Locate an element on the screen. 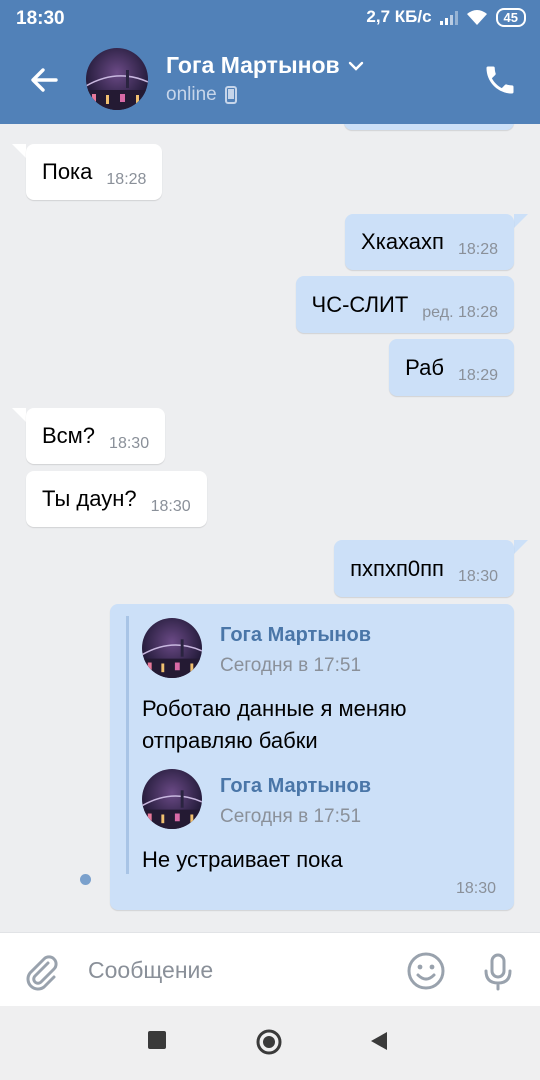 The image size is (540, 1080). contact-name-text: Гога Мартынов is located at coordinates (253, 65).